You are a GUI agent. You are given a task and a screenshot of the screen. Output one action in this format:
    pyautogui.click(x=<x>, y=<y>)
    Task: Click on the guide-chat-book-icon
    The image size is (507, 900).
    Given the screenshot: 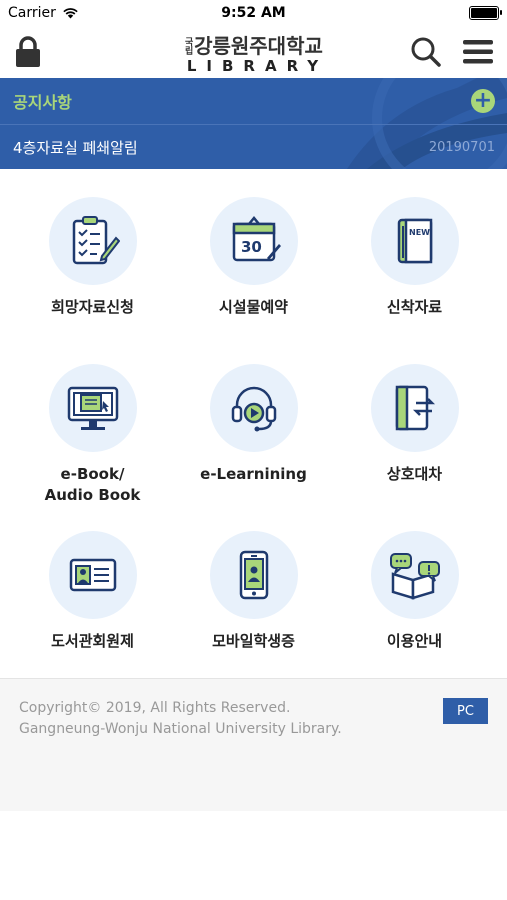 What is the action you would take?
    pyautogui.click(x=414, y=576)
    